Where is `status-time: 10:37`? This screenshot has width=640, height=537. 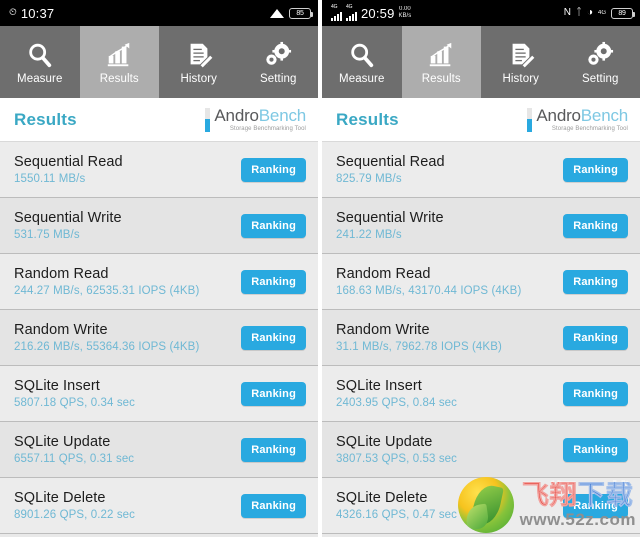 status-time: 10:37 is located at coordinates (37, 13).